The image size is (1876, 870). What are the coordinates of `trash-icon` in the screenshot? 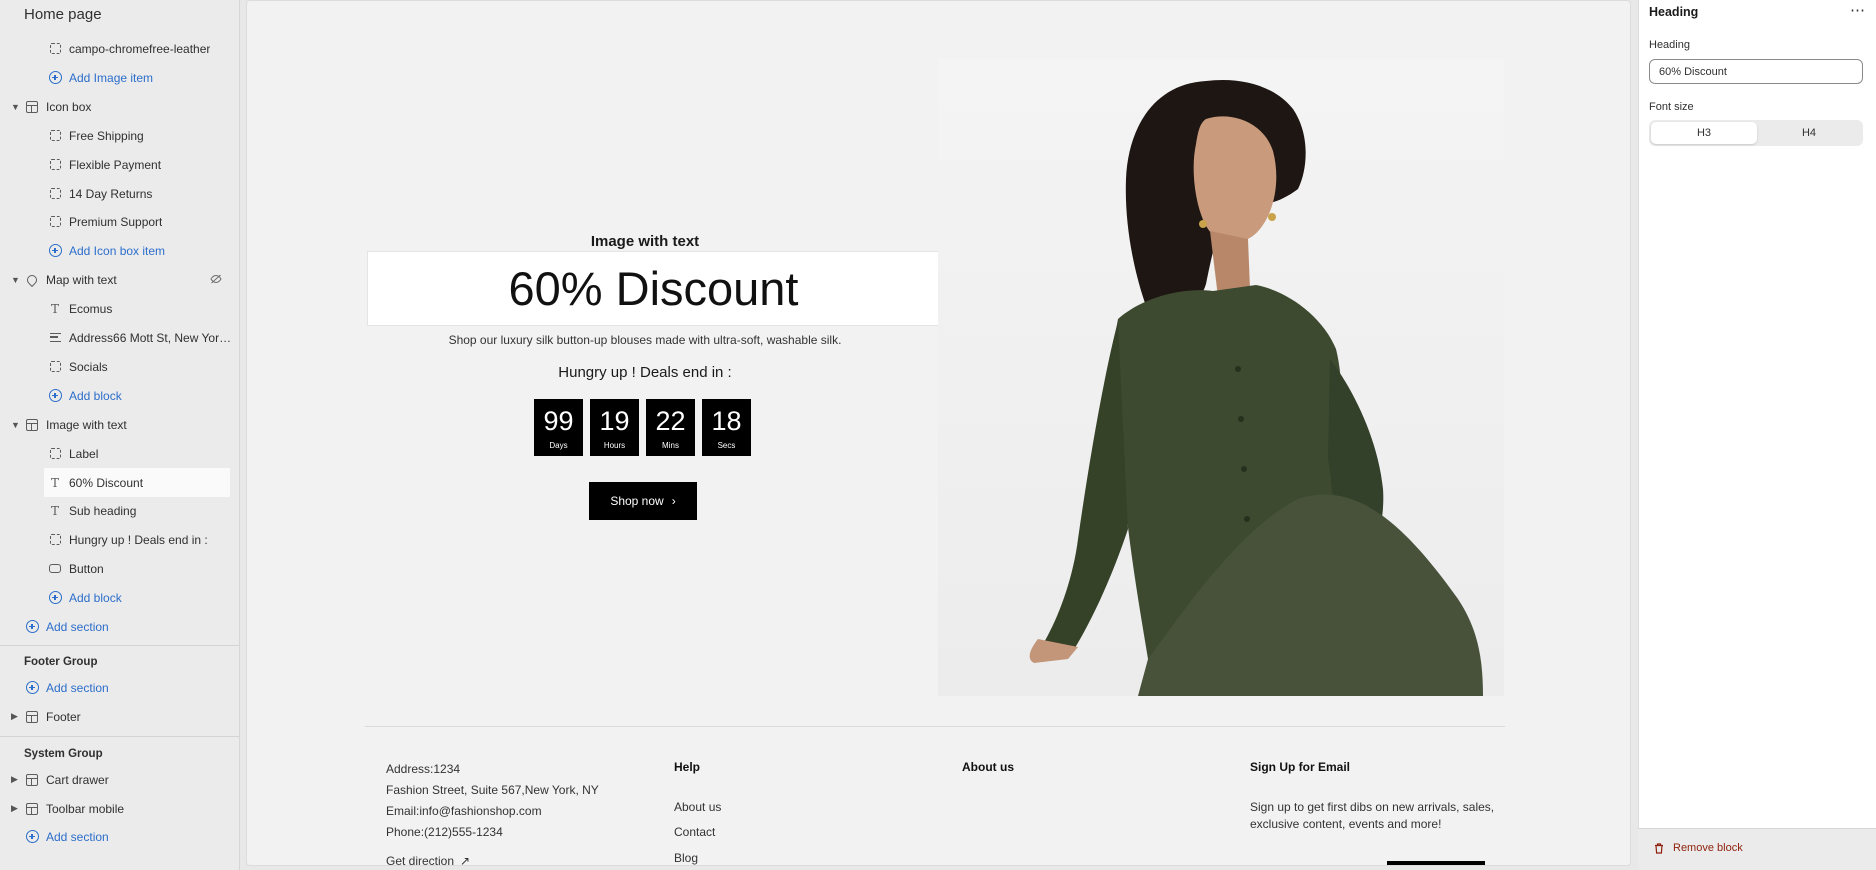 It's located at (1659, 848).